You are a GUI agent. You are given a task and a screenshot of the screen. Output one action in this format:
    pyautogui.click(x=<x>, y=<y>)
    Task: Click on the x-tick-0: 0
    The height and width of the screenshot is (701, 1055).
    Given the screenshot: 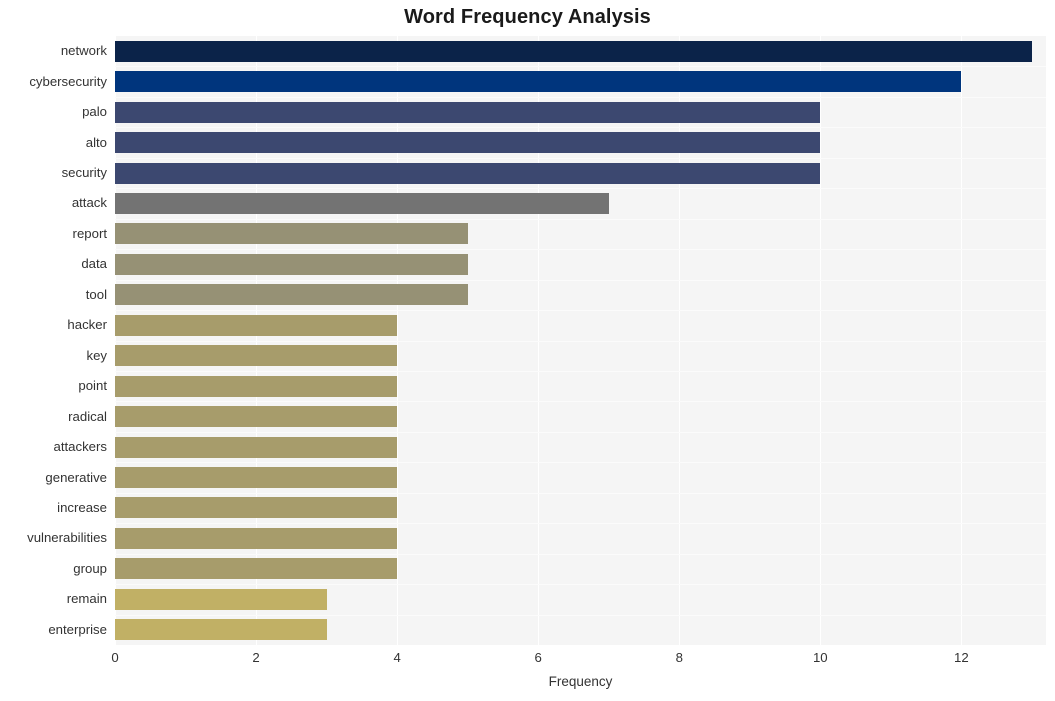 What is the action you would take?
    pyautogui.click(x=115, y=657)
    